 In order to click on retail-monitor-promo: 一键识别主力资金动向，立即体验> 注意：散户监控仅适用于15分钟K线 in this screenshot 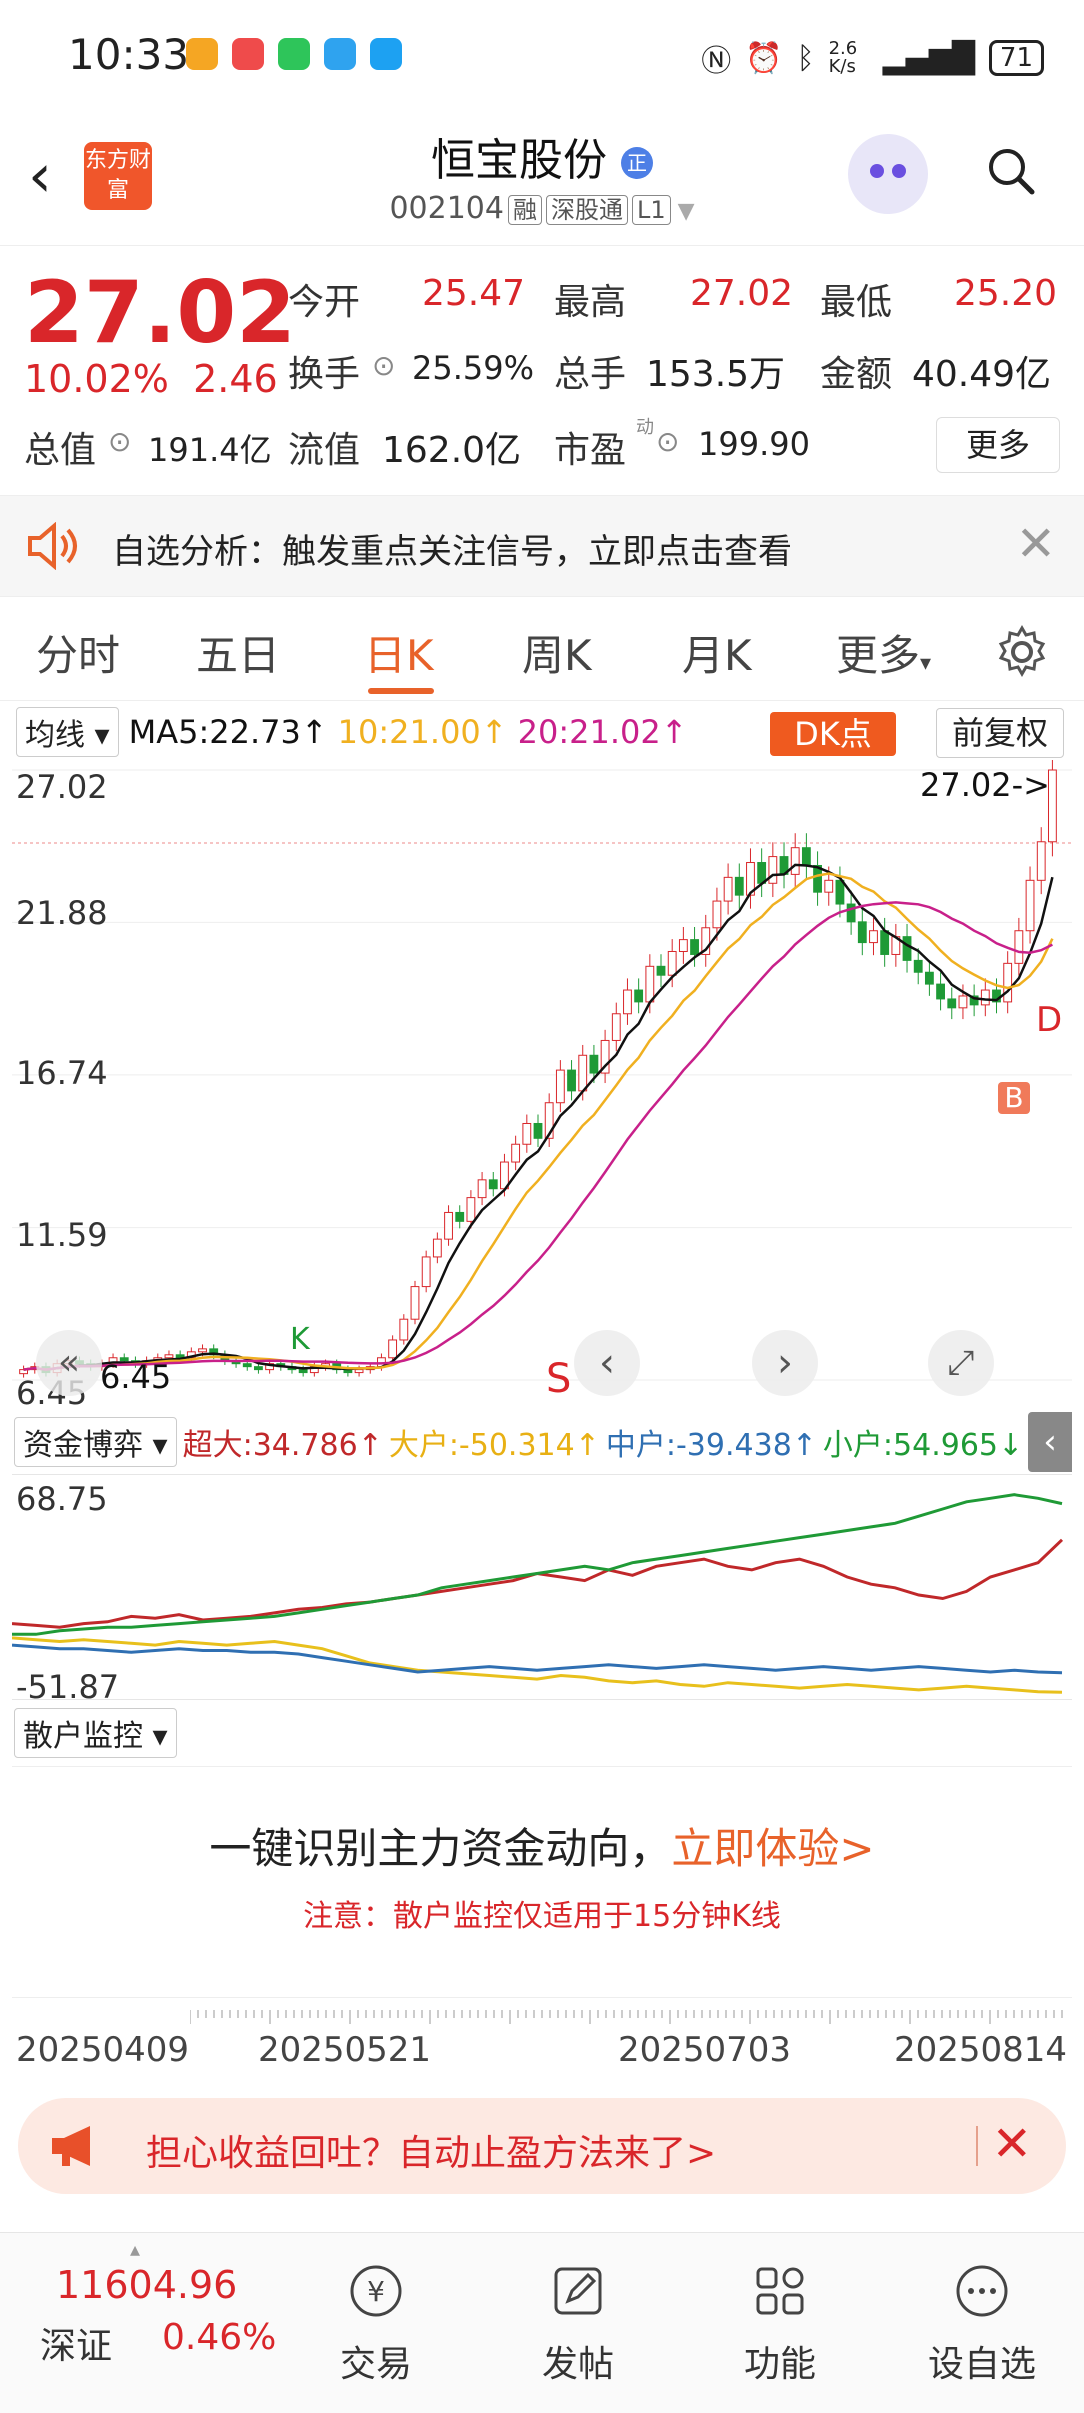, I will do `click(542, 1882)`.